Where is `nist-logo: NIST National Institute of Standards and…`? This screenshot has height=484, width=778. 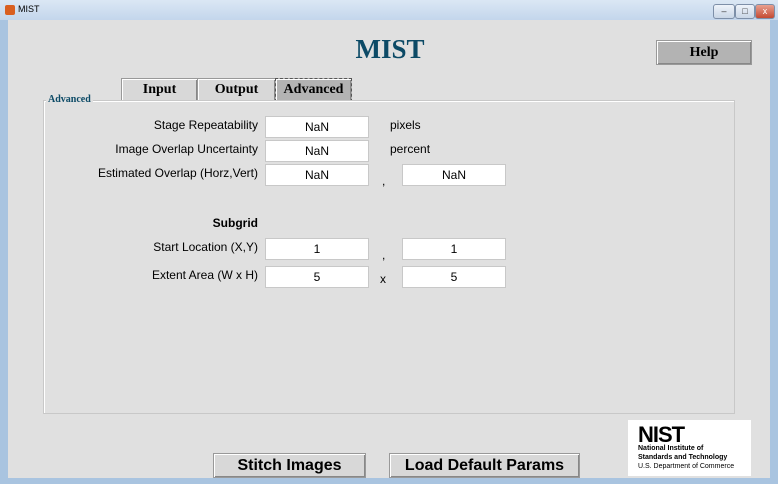
nist-logo: NIST National Institute of Standards and… is located at coordinates (689, 448).